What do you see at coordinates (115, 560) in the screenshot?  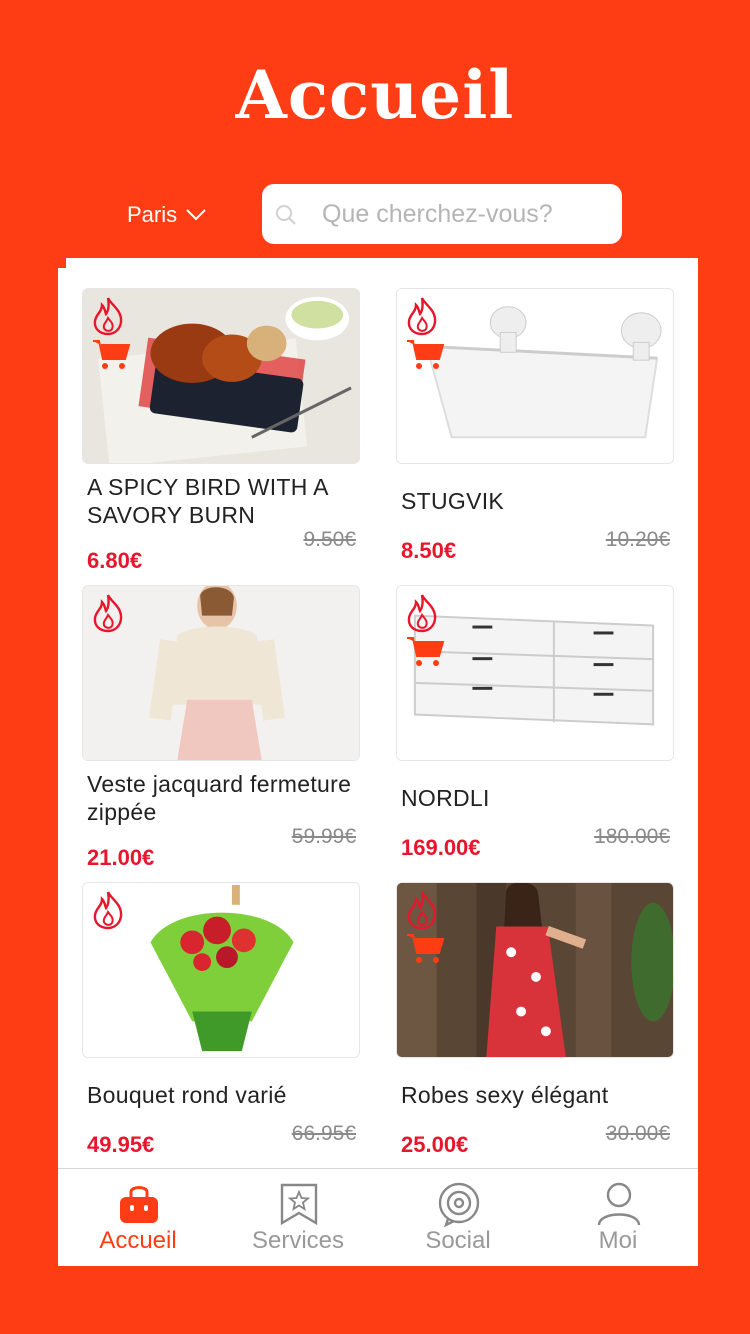 I see `product-price: 6.80€` at bounding box center [115, 560].